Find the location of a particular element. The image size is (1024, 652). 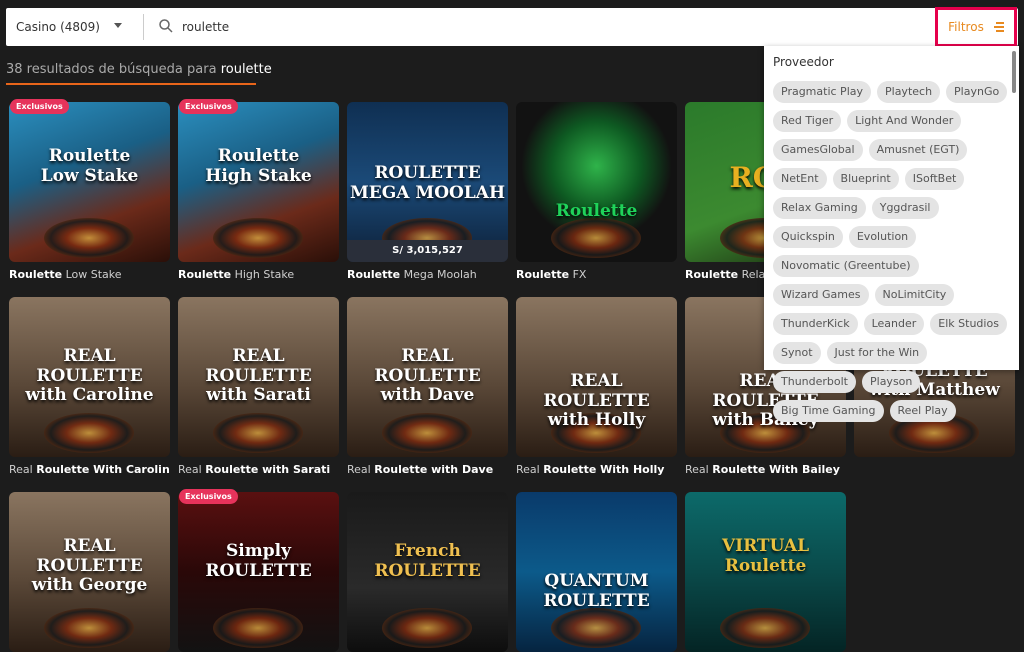

game-caption: Real Roulette With Caroline is located at coordinates (89, 469).